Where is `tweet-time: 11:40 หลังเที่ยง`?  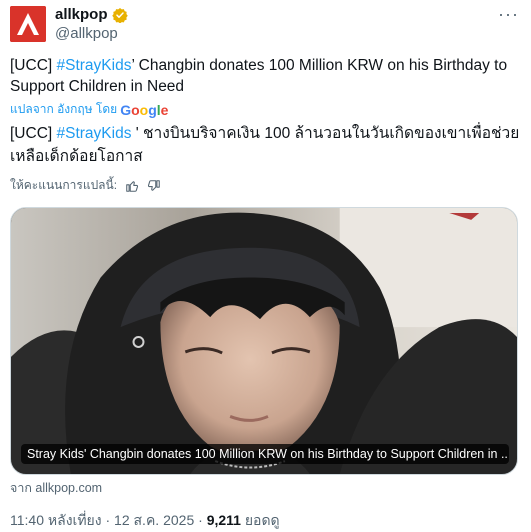 tweet-time: 11:40 หลังเที่ยง is located at coordinates (56, 520).